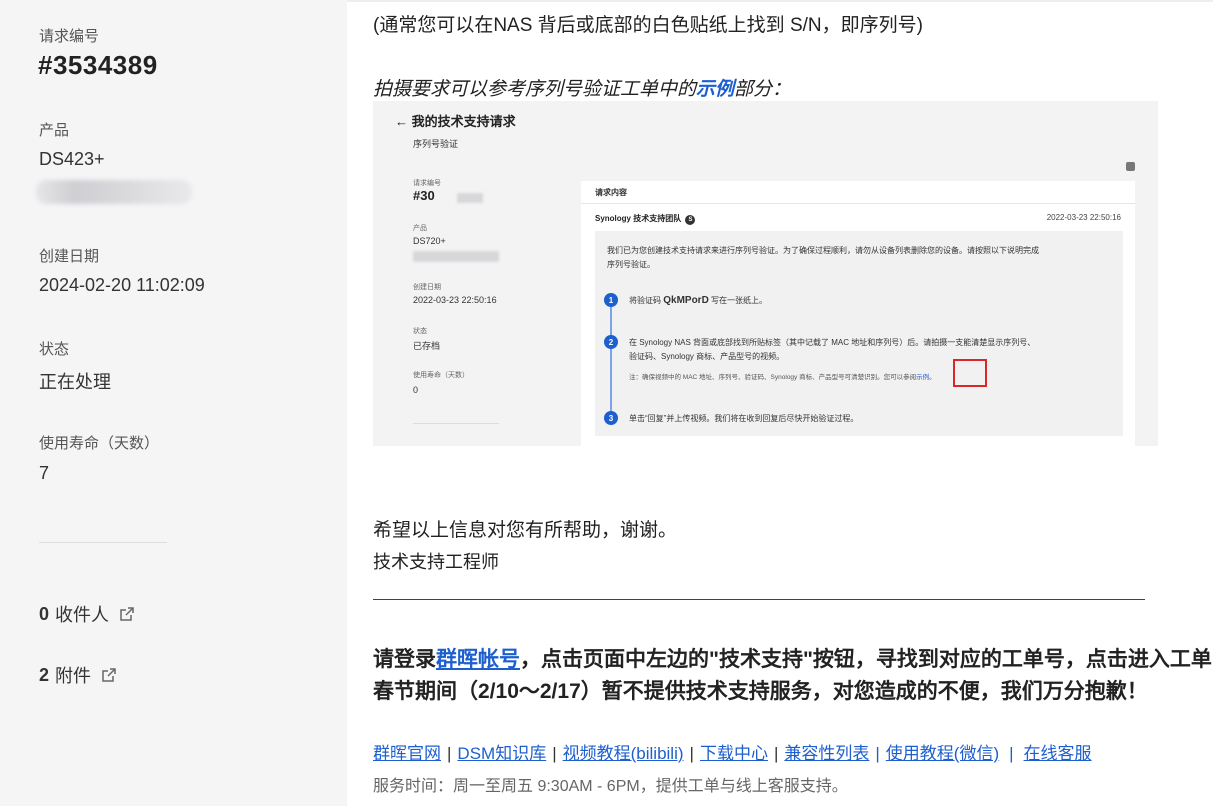 The height and width of the screenshot is (806, 1213). What do you see at coordinates (99, 443) in the screenshot?
I see `lifetime-label: 使用寿命（天数）` at bounding box center [99, 443].